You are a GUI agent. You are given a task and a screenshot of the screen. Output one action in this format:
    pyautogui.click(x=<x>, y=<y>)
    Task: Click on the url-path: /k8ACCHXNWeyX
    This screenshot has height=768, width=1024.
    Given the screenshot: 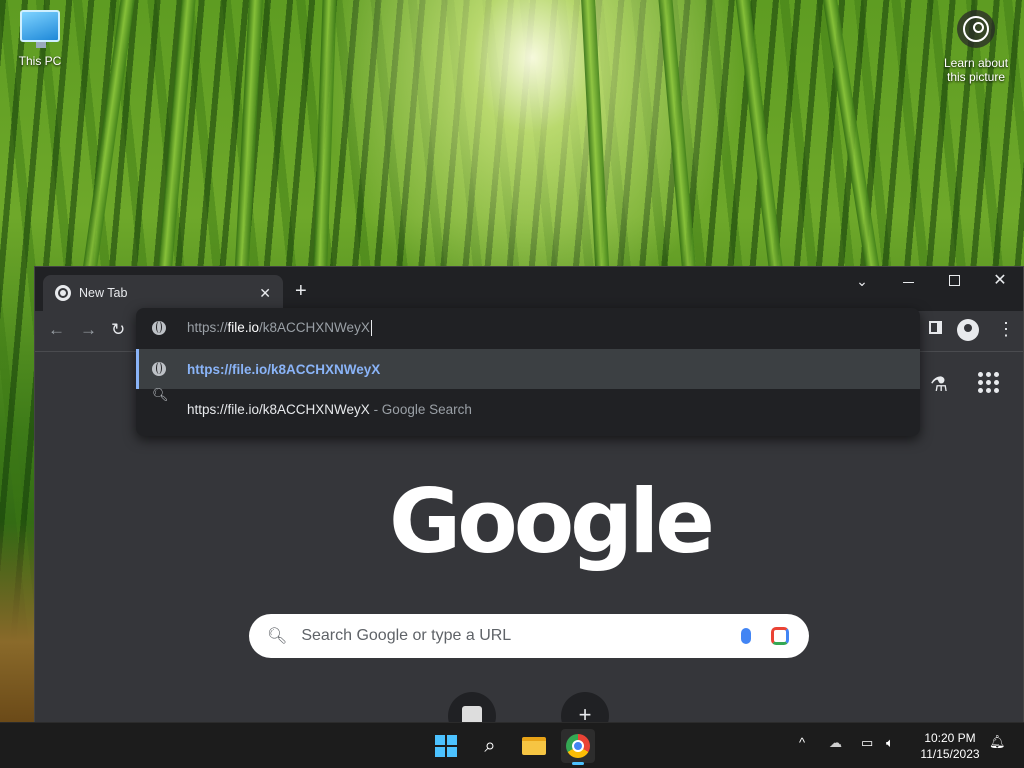 What is the action you would take?
    pyautogui.click(x=314, y=327)
    